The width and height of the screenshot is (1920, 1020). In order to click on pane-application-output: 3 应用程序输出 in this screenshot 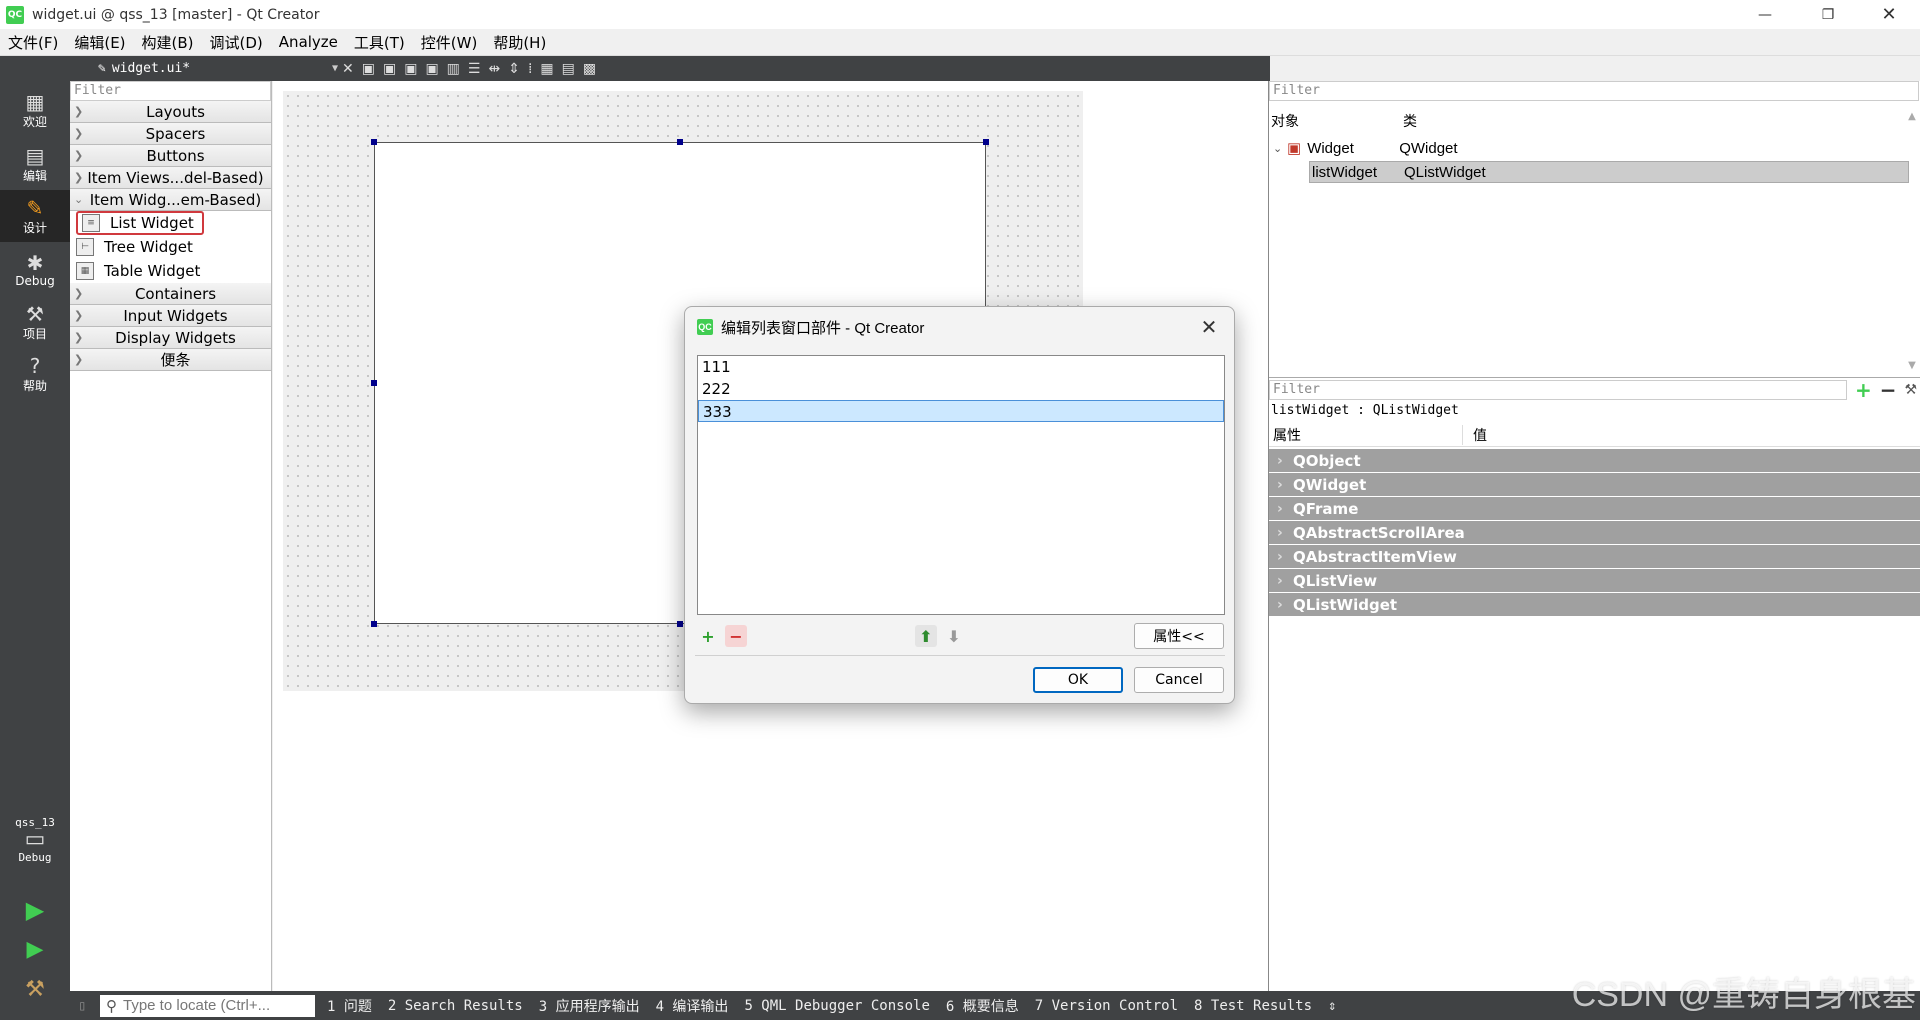, I will do `click(589, 1006)`.